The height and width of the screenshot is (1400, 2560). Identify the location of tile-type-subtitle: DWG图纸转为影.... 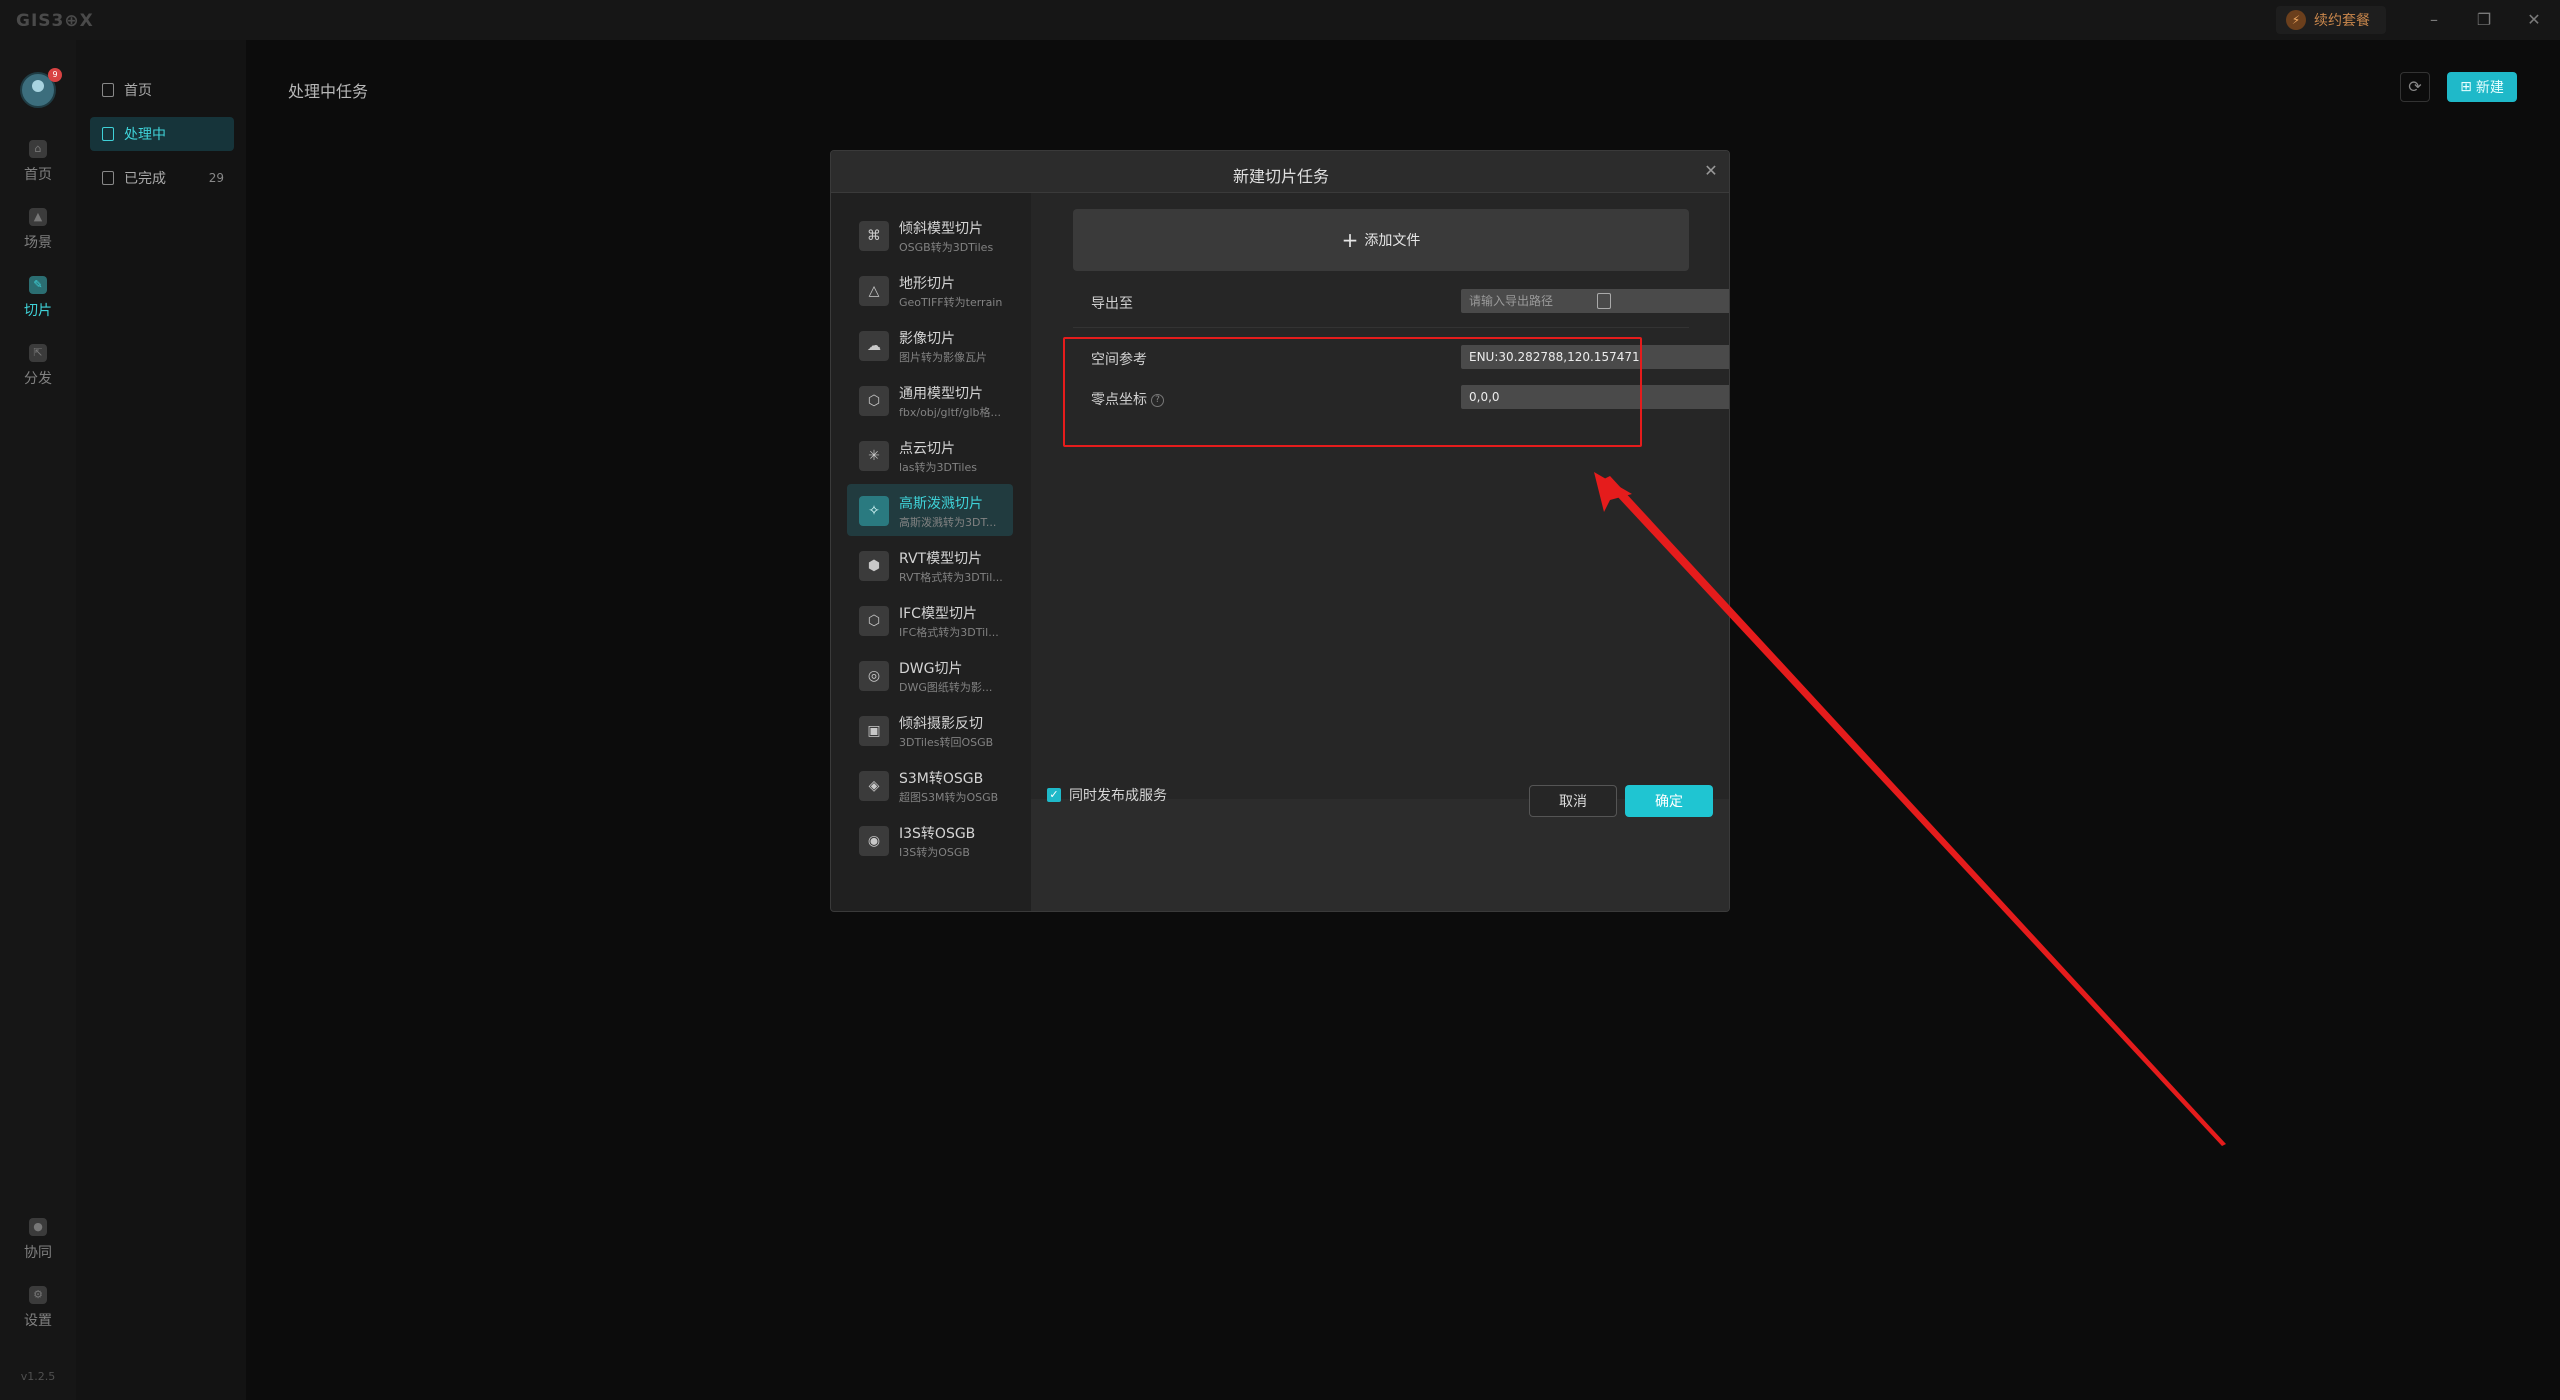
(946, 687).